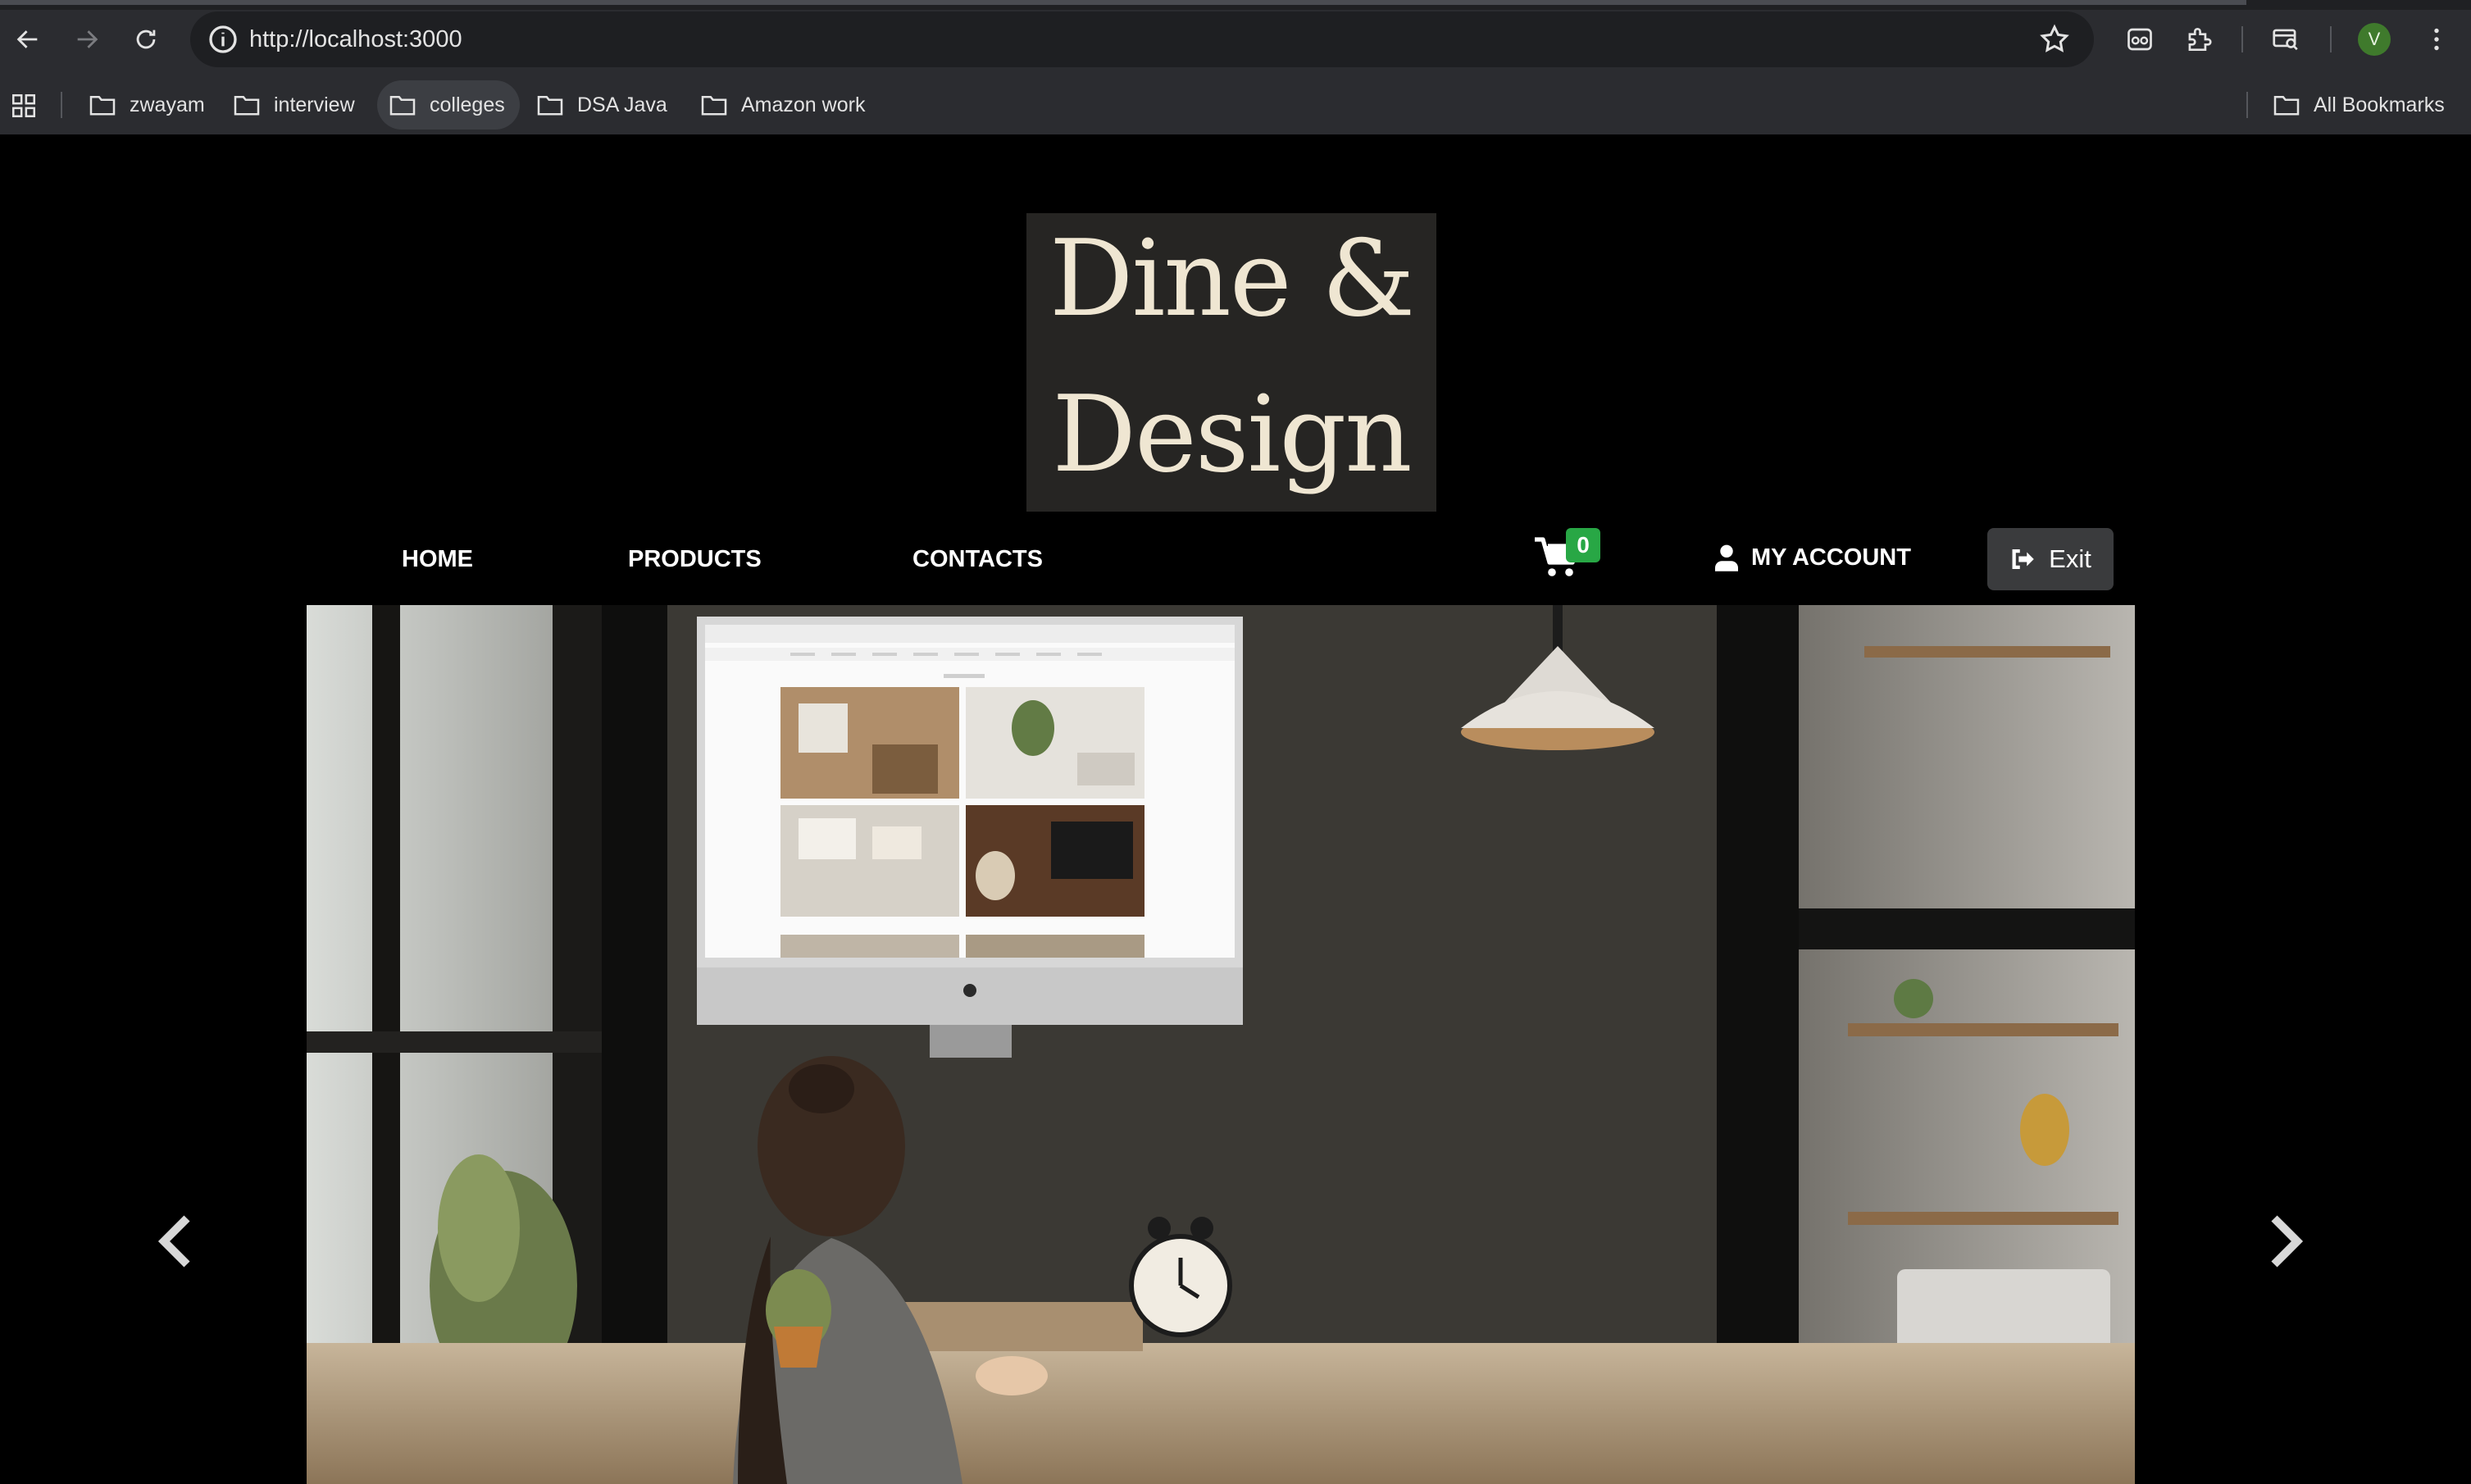 This screenshot has height=1484, width=2471. Describe the element at coordinates (1231, 362) in the screenshot. I see `site-logo: Dine & Design` at that location.